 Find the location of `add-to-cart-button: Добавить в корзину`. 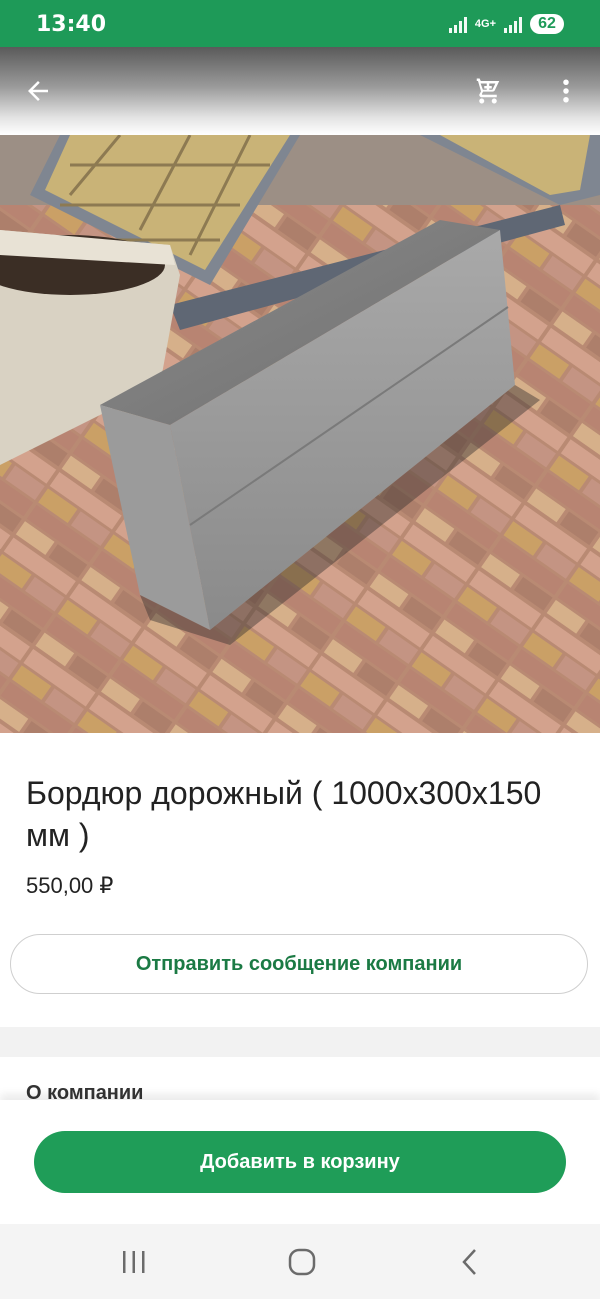

add-to-cart-button: Добавить в корзину is located at coordinates (300, 1162).